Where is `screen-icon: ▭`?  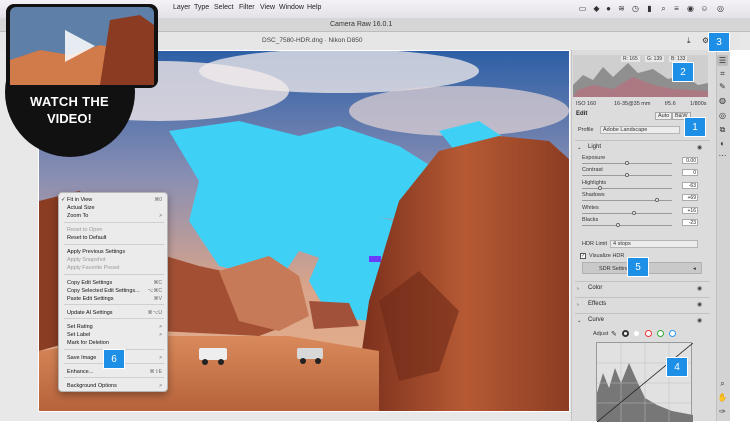
screen-icon: ▭ is located at coordinates (582, 8).